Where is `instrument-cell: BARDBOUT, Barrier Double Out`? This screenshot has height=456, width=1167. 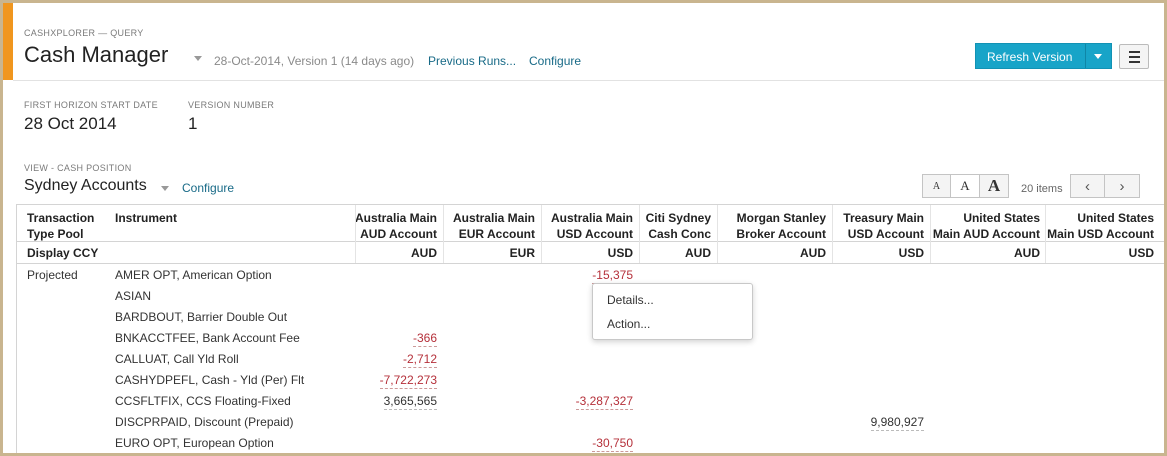
instrument-cell: BARDBOUT, Barrier Double Out is located at coordinates (201, 317).